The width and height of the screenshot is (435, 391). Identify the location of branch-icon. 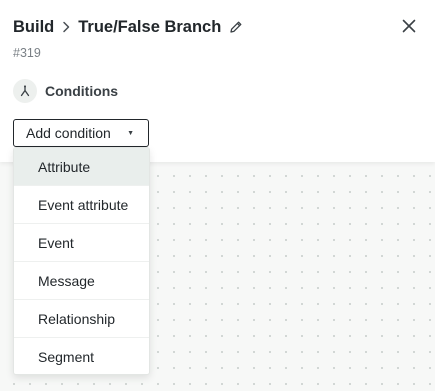
(25, 91).